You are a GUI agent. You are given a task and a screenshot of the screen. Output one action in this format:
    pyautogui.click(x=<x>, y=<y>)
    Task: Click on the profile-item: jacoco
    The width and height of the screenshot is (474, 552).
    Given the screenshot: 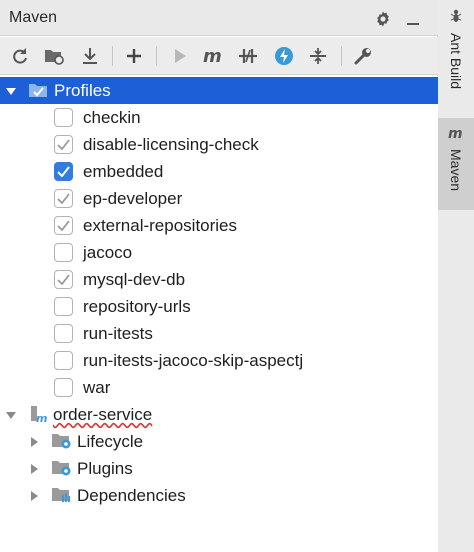 What is the action you would take?
    pyautogui.click(x=219, y=252)
    